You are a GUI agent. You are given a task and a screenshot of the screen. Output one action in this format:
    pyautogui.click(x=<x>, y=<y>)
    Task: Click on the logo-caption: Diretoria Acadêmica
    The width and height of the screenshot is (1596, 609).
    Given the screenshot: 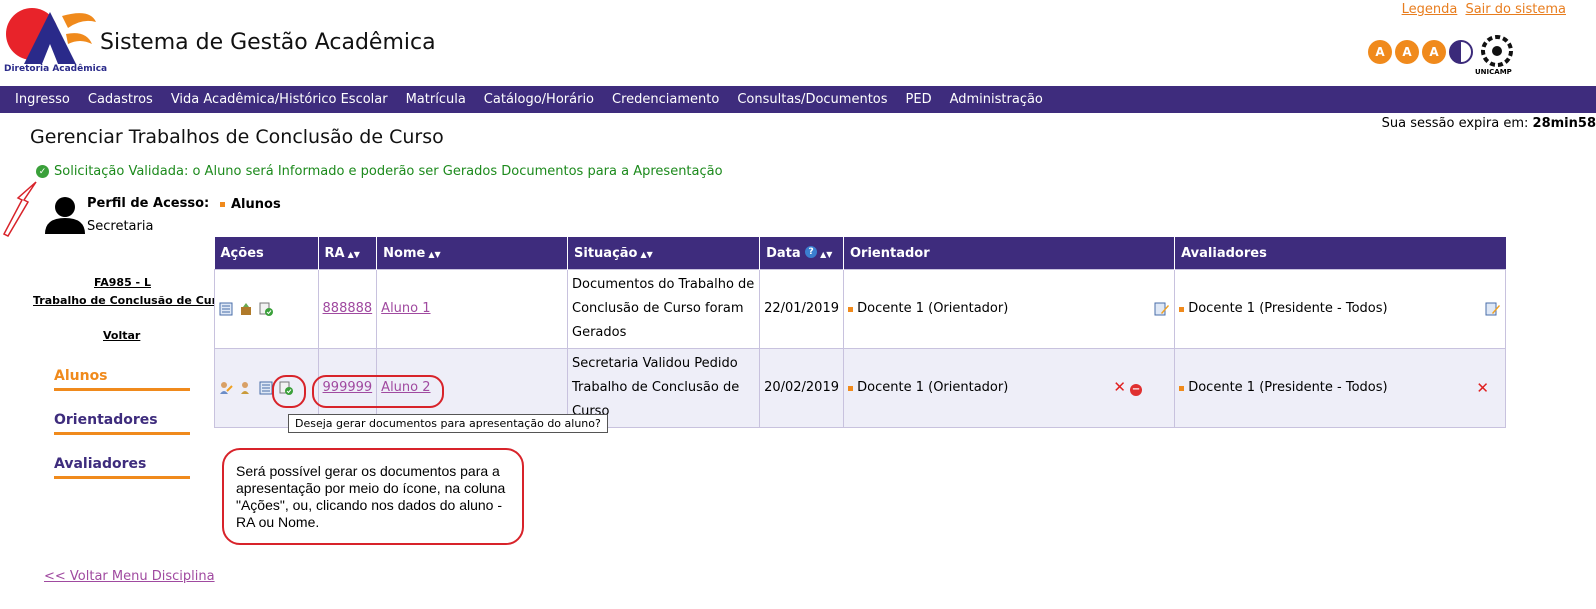 What is the action you would take?
    pyautogui.click(x=56, y=69)
    